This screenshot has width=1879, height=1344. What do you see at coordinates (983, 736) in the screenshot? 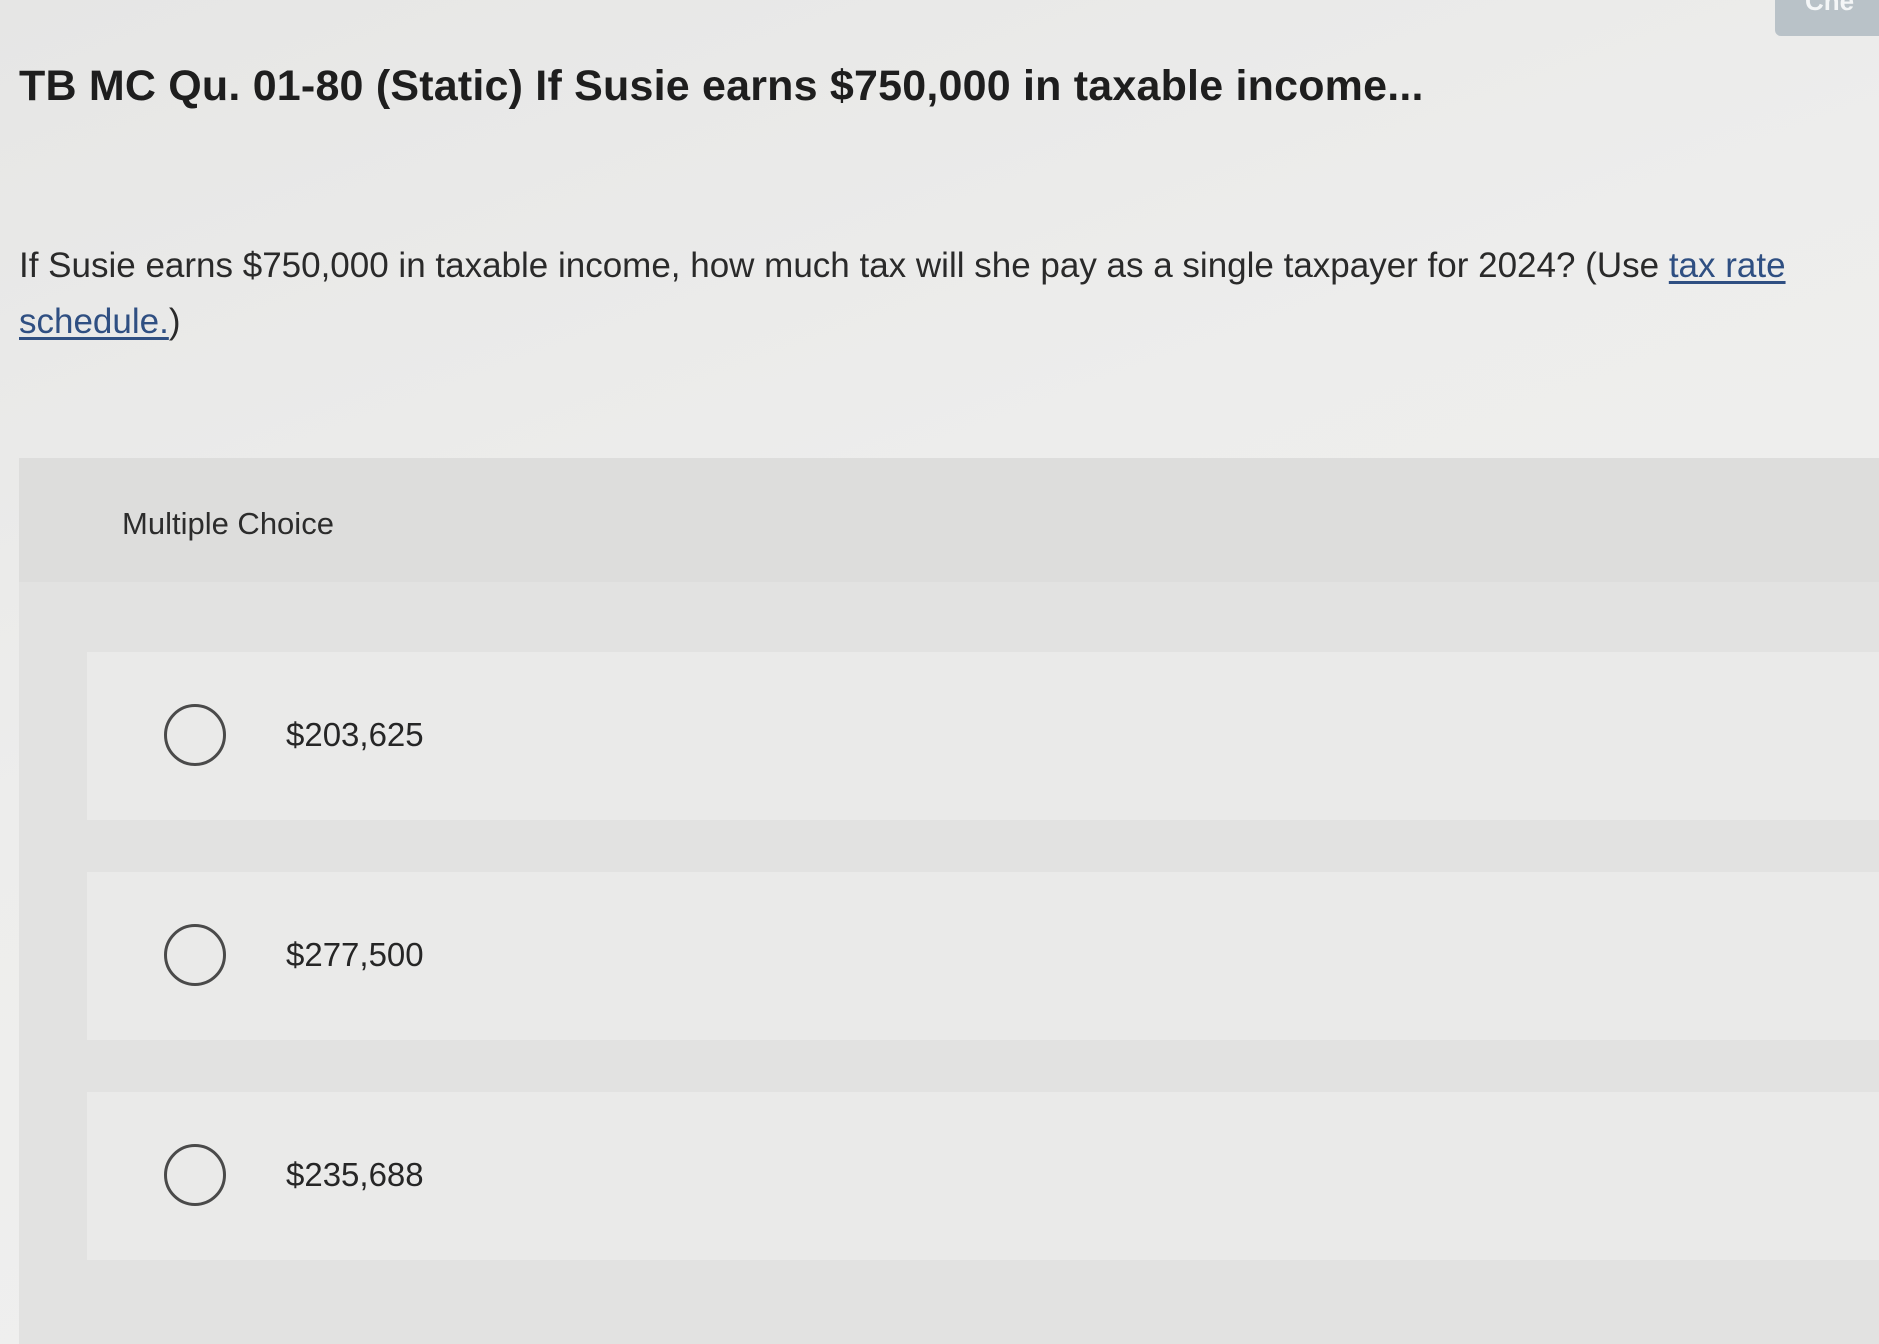
I see `answer-option-1: $203,625` at bounding box center [983, 736].